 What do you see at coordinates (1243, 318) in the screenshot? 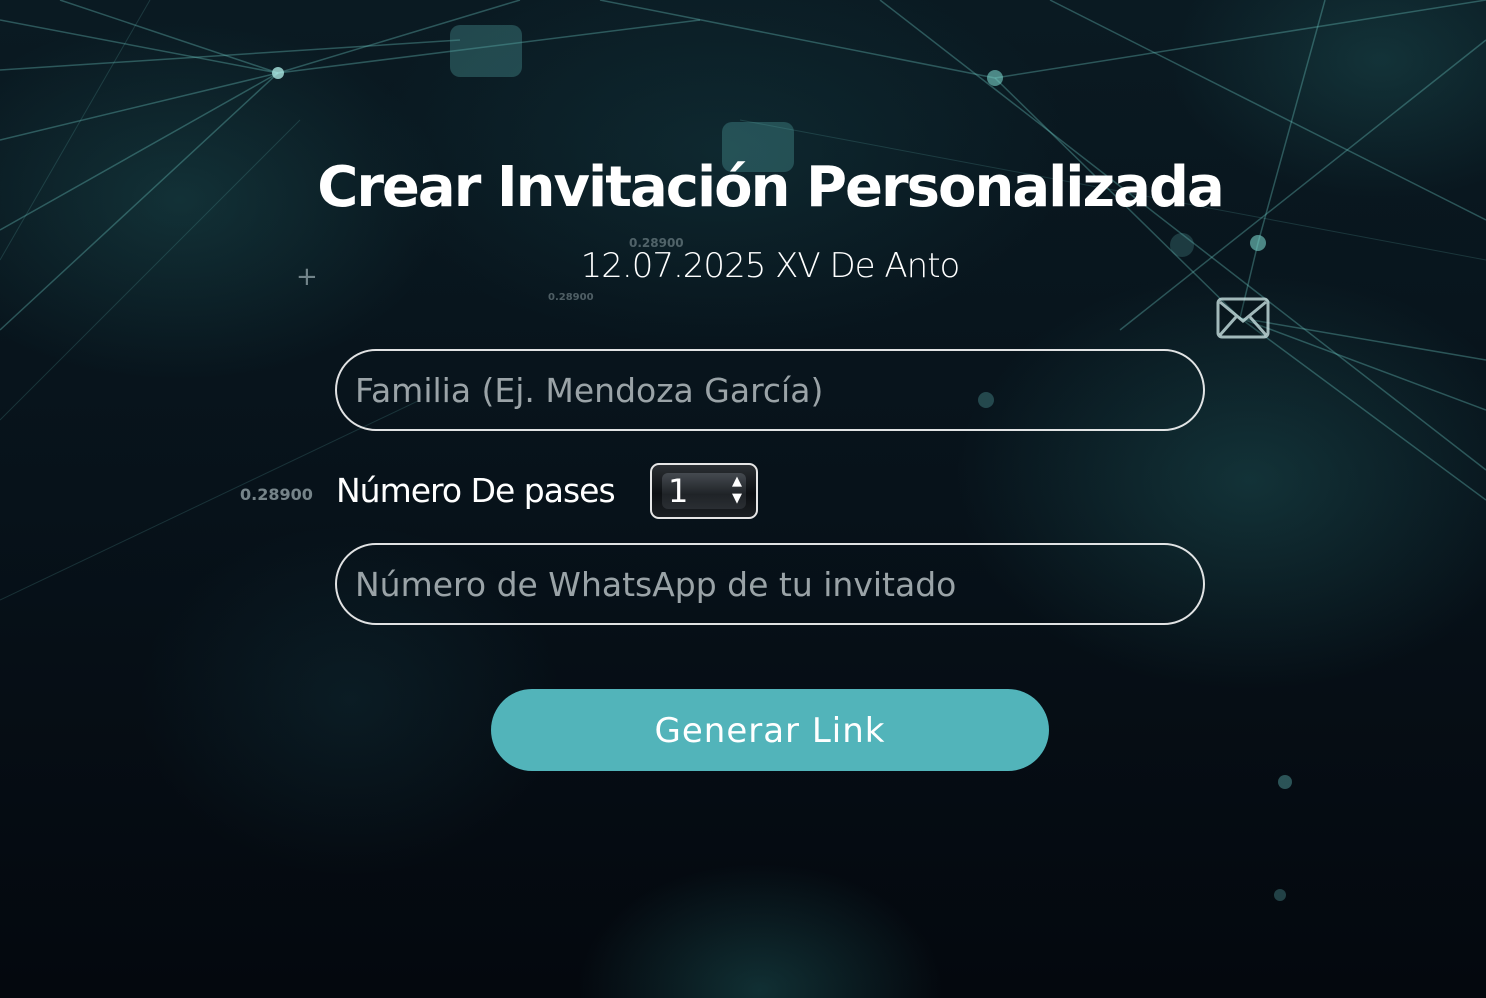
I see `envelope-icon` at bounding box center [1243, 318].